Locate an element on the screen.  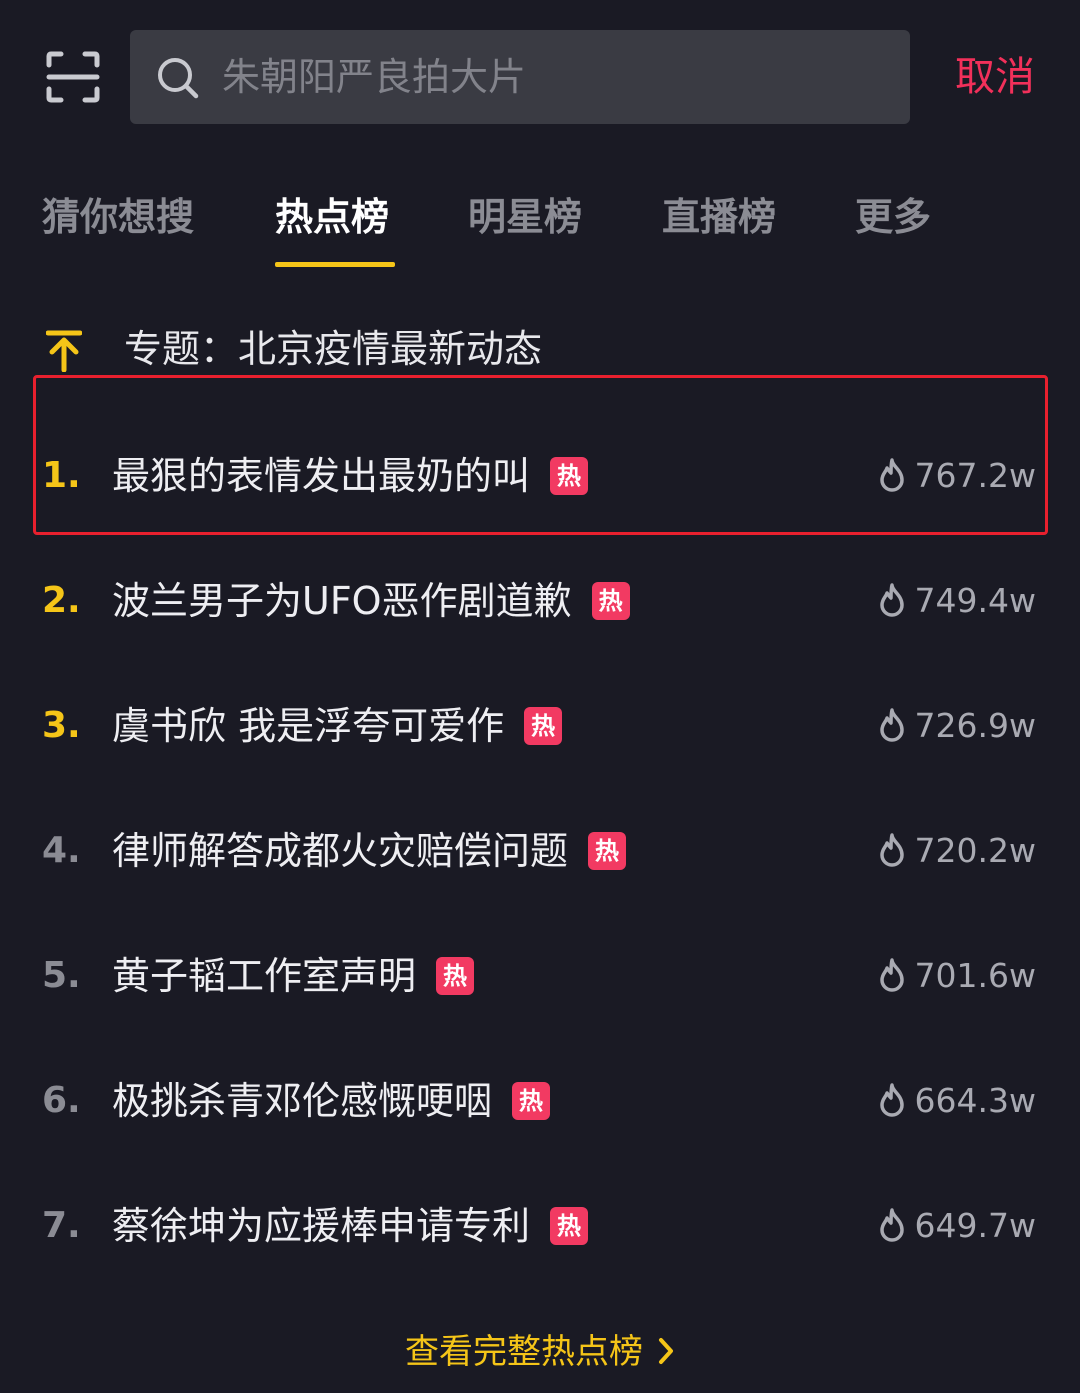
rank-number: 7. is located at coordinates (61, 1225).